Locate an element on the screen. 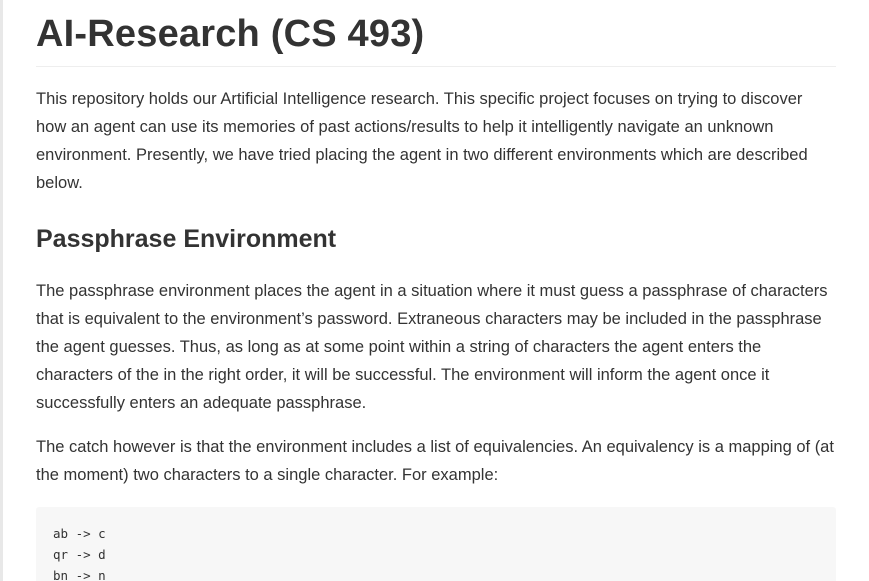 This screenshot has width=869, height=581. code-block: ab -> c qr -> d bn -> n is located at coordinates (436, 544).